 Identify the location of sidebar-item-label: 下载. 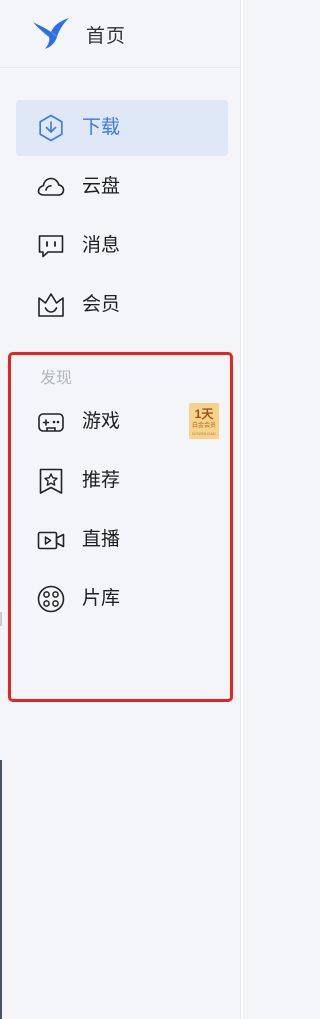
(101, 127).